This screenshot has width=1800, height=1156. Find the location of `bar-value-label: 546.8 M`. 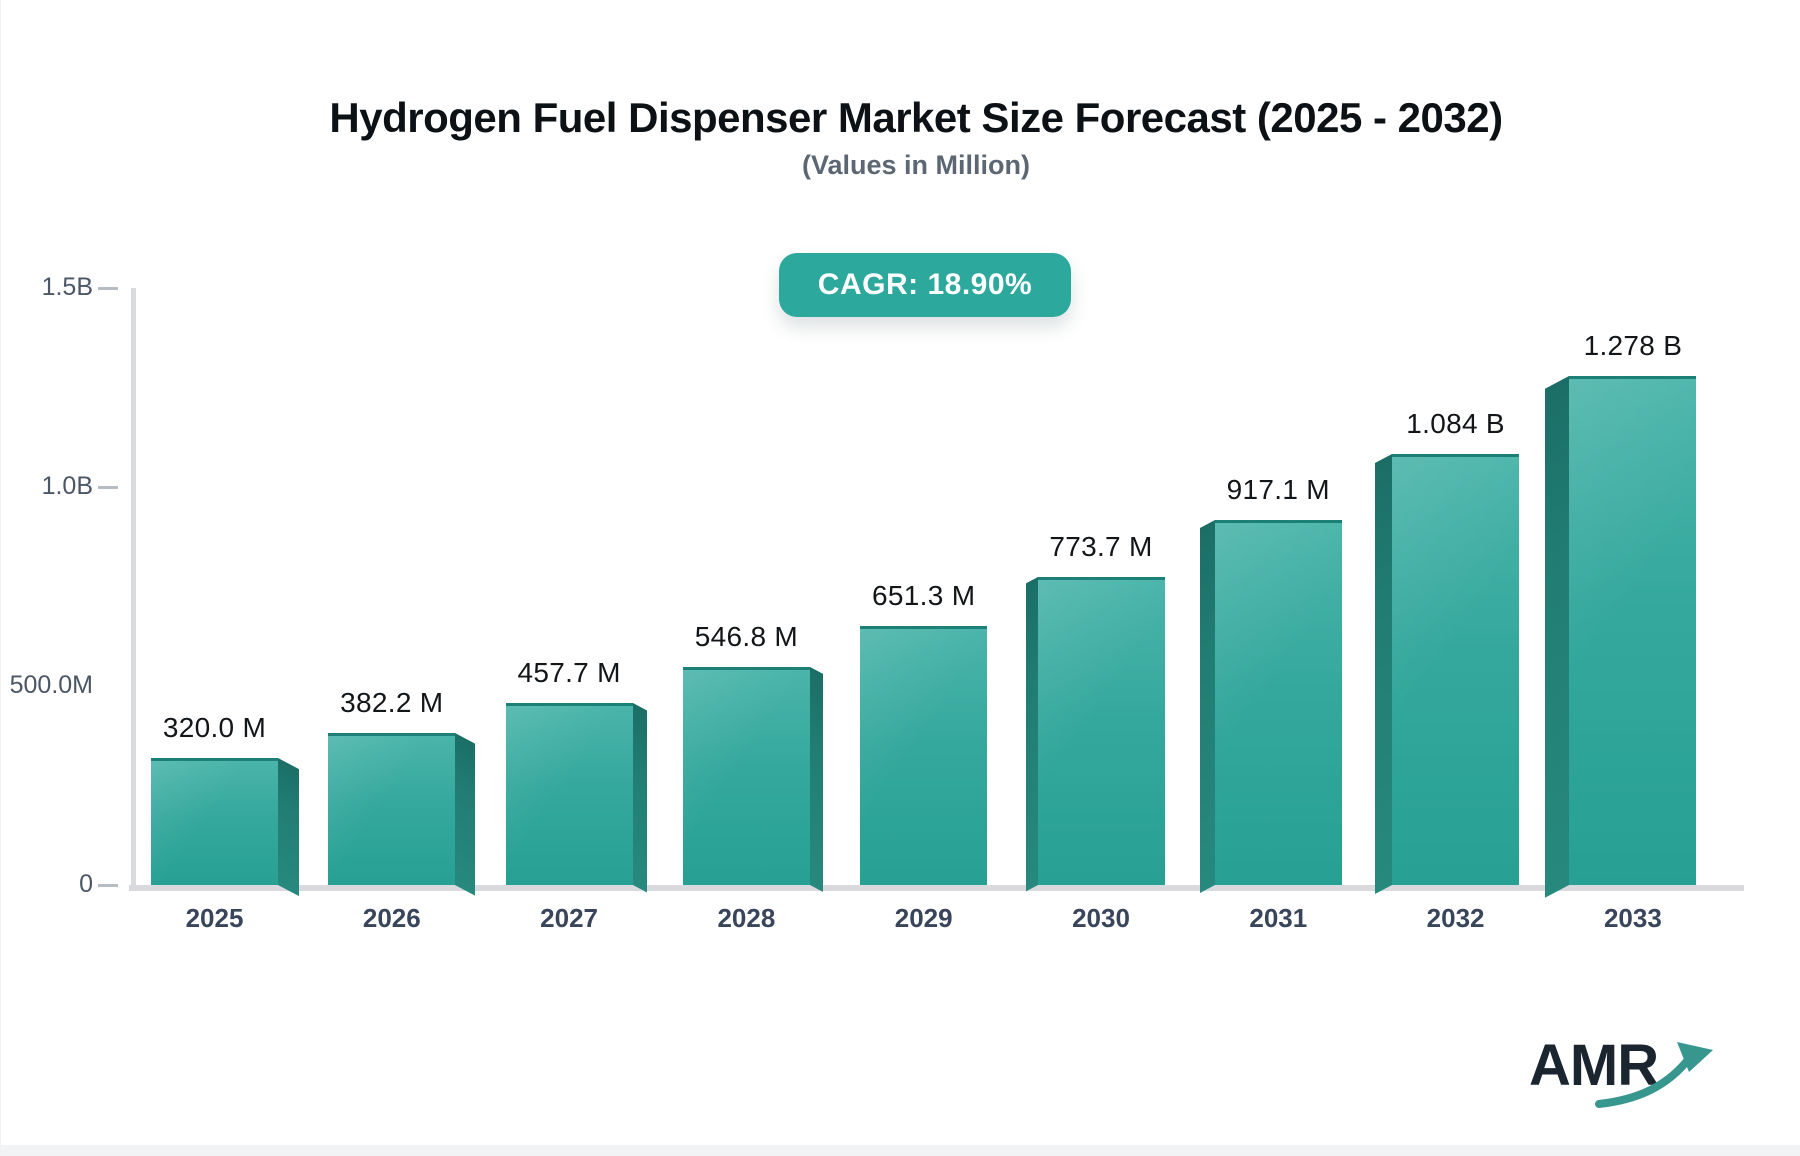

bar-value-label: 546.8 M is located at coordinates (746, 637).